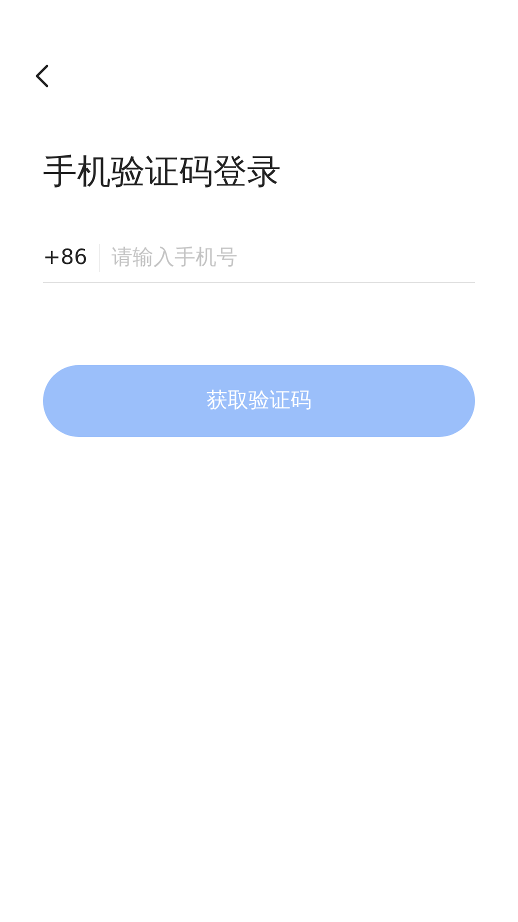 The width and height of the screenshot is (518, 922). Describe the element at coordinates (293, 258) in the screenshot. I see `phone-input-field: 请输入手机号` at that location.